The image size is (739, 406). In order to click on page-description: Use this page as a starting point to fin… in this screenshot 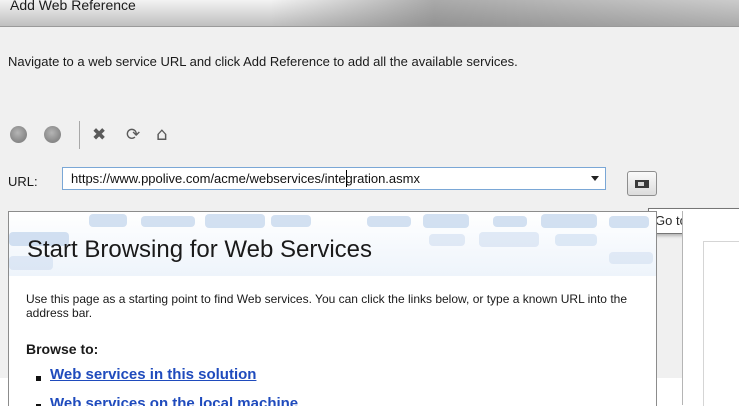, I will do `click(326, 306)`.